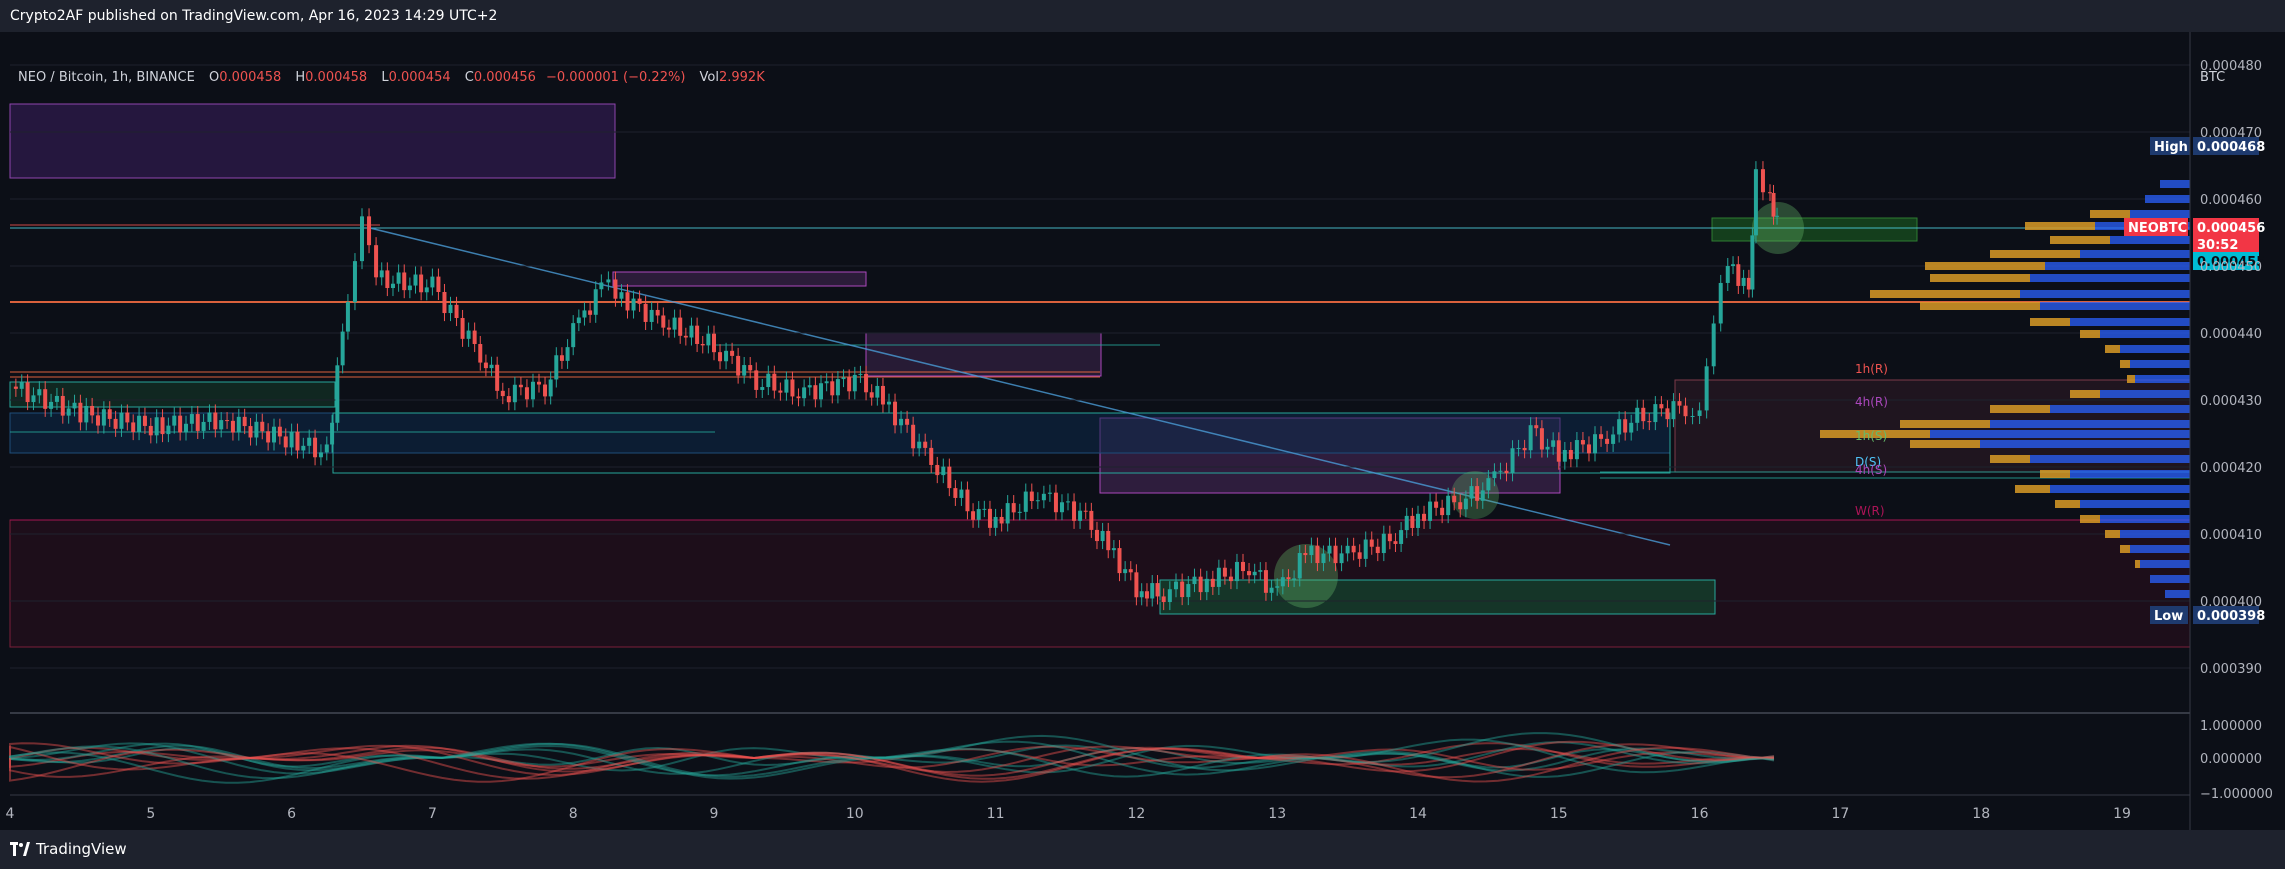 The image size is (2285, 869). I want to click on x-tick-label: 12, so click(1136, 814).